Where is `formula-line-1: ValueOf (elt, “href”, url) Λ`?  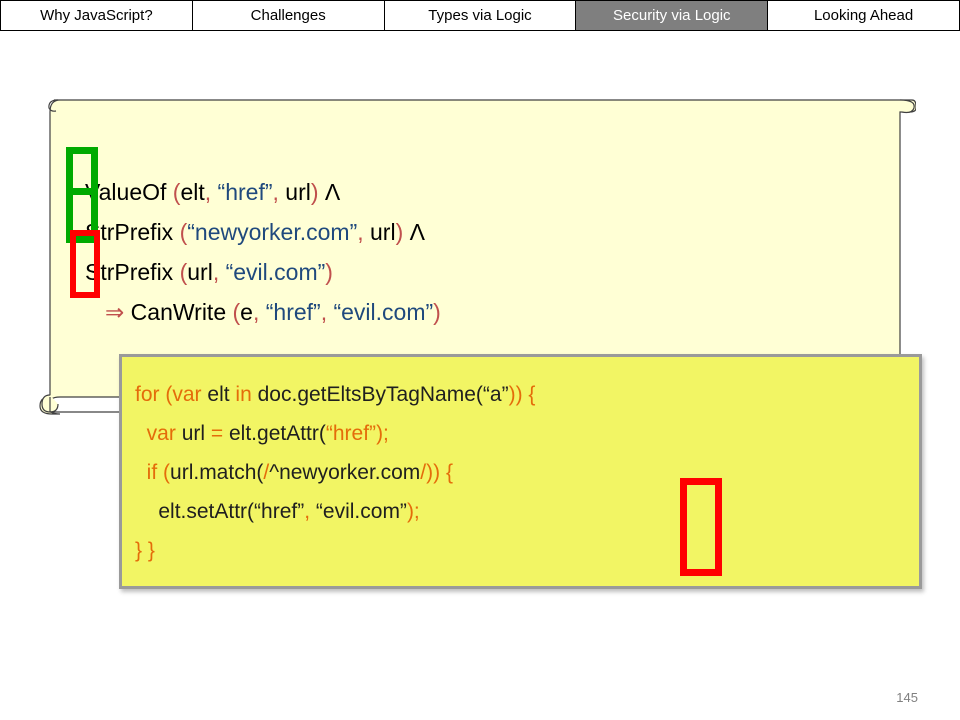
formula-line-1: ValueOf (elt, “href”, url) Λ is located at coordinates (263, 192).